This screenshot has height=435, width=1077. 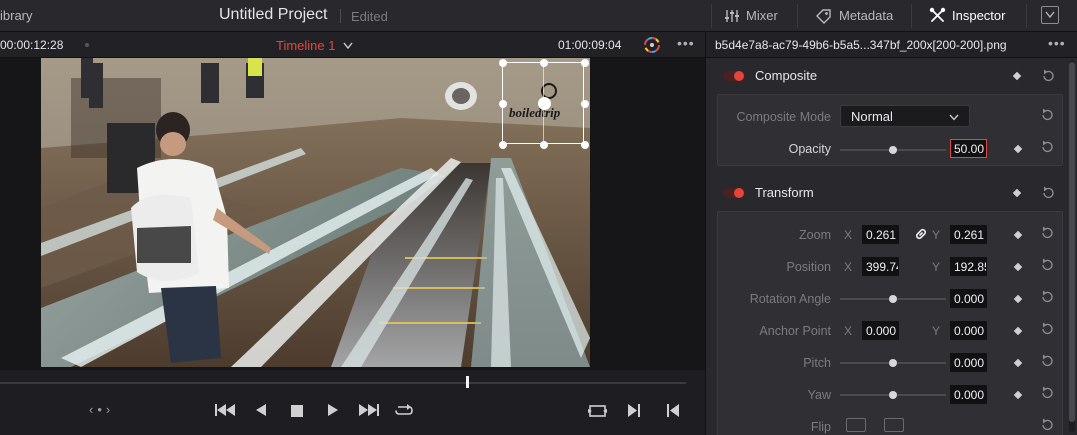 What do you see at coordinates (968, 394) in the screenshot?
I see `yaw-field: 0.000` at bounding box center [968, 394].